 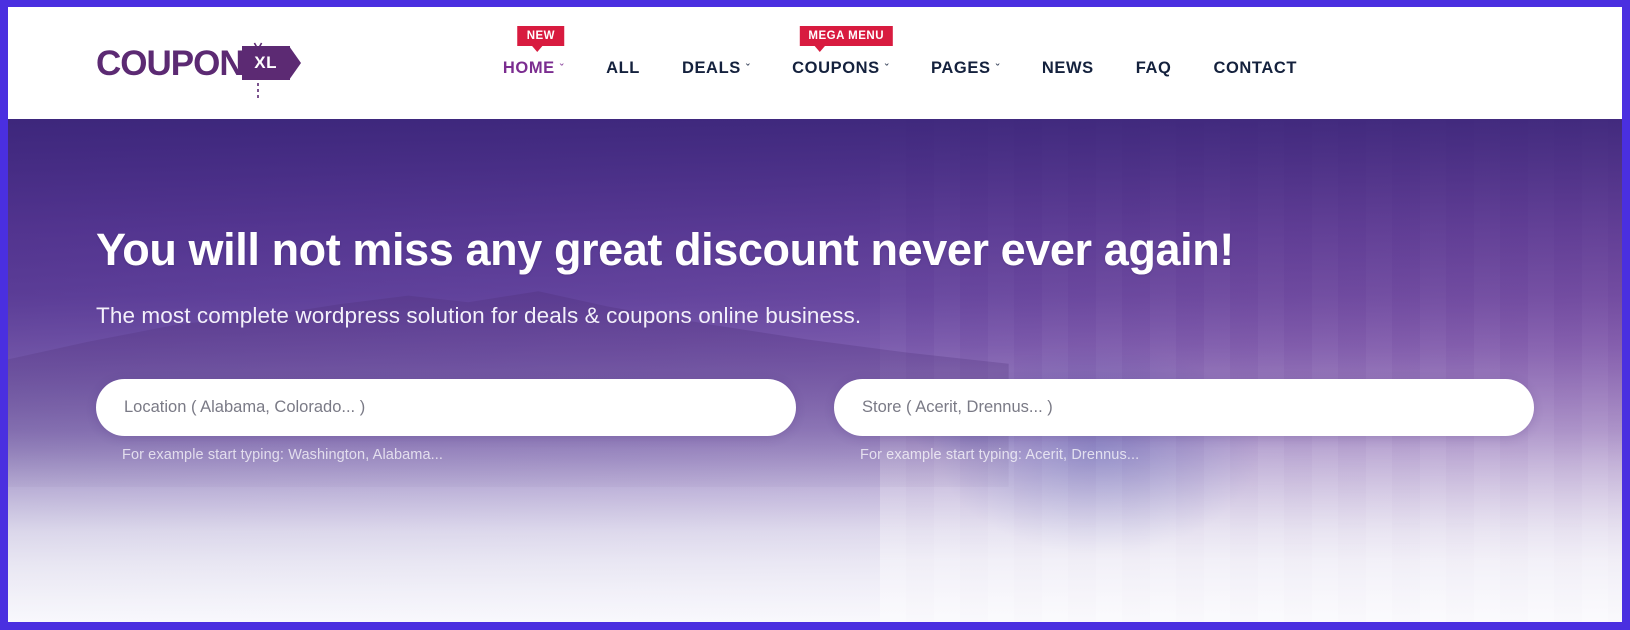 I want to click on nav-item-label: HOME, so click(x=528, y=67).